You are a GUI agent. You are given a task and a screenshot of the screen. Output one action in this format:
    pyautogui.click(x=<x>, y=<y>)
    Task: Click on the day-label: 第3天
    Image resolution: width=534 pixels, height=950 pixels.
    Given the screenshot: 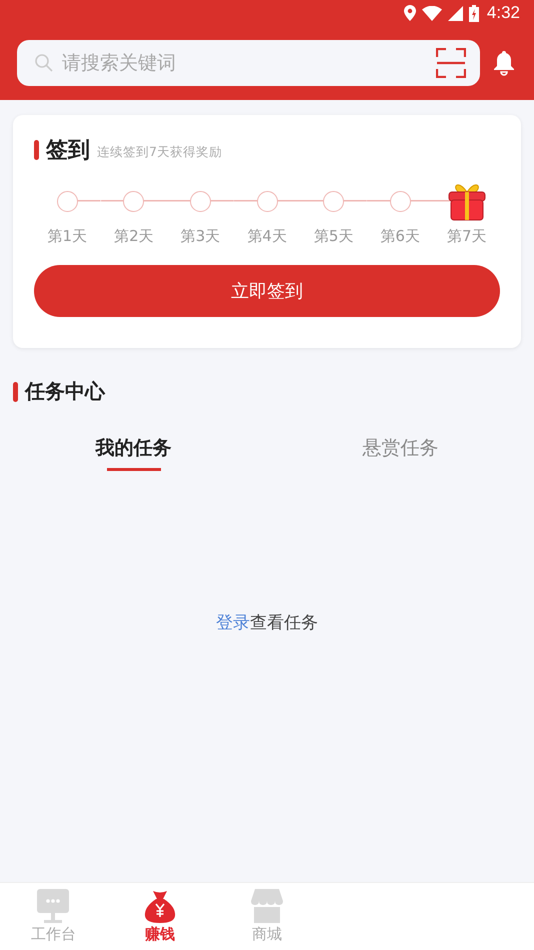 What is the action you would take?
    pyautogui.click(x=200, y=236)
    